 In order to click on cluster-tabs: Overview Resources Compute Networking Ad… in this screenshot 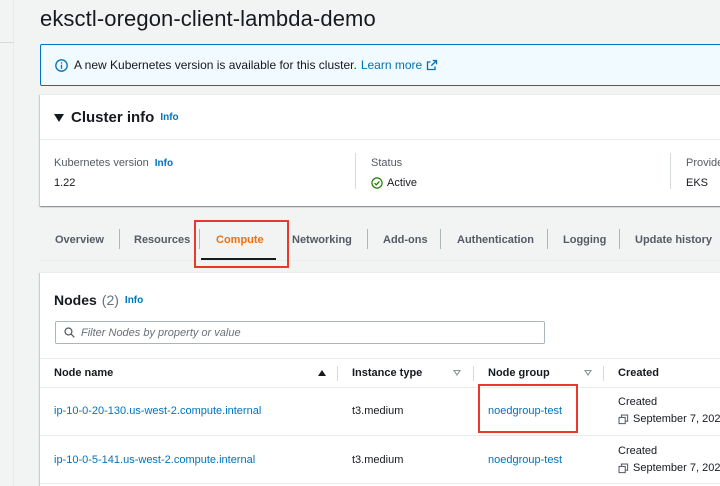, I will do `click(380, 242)`.